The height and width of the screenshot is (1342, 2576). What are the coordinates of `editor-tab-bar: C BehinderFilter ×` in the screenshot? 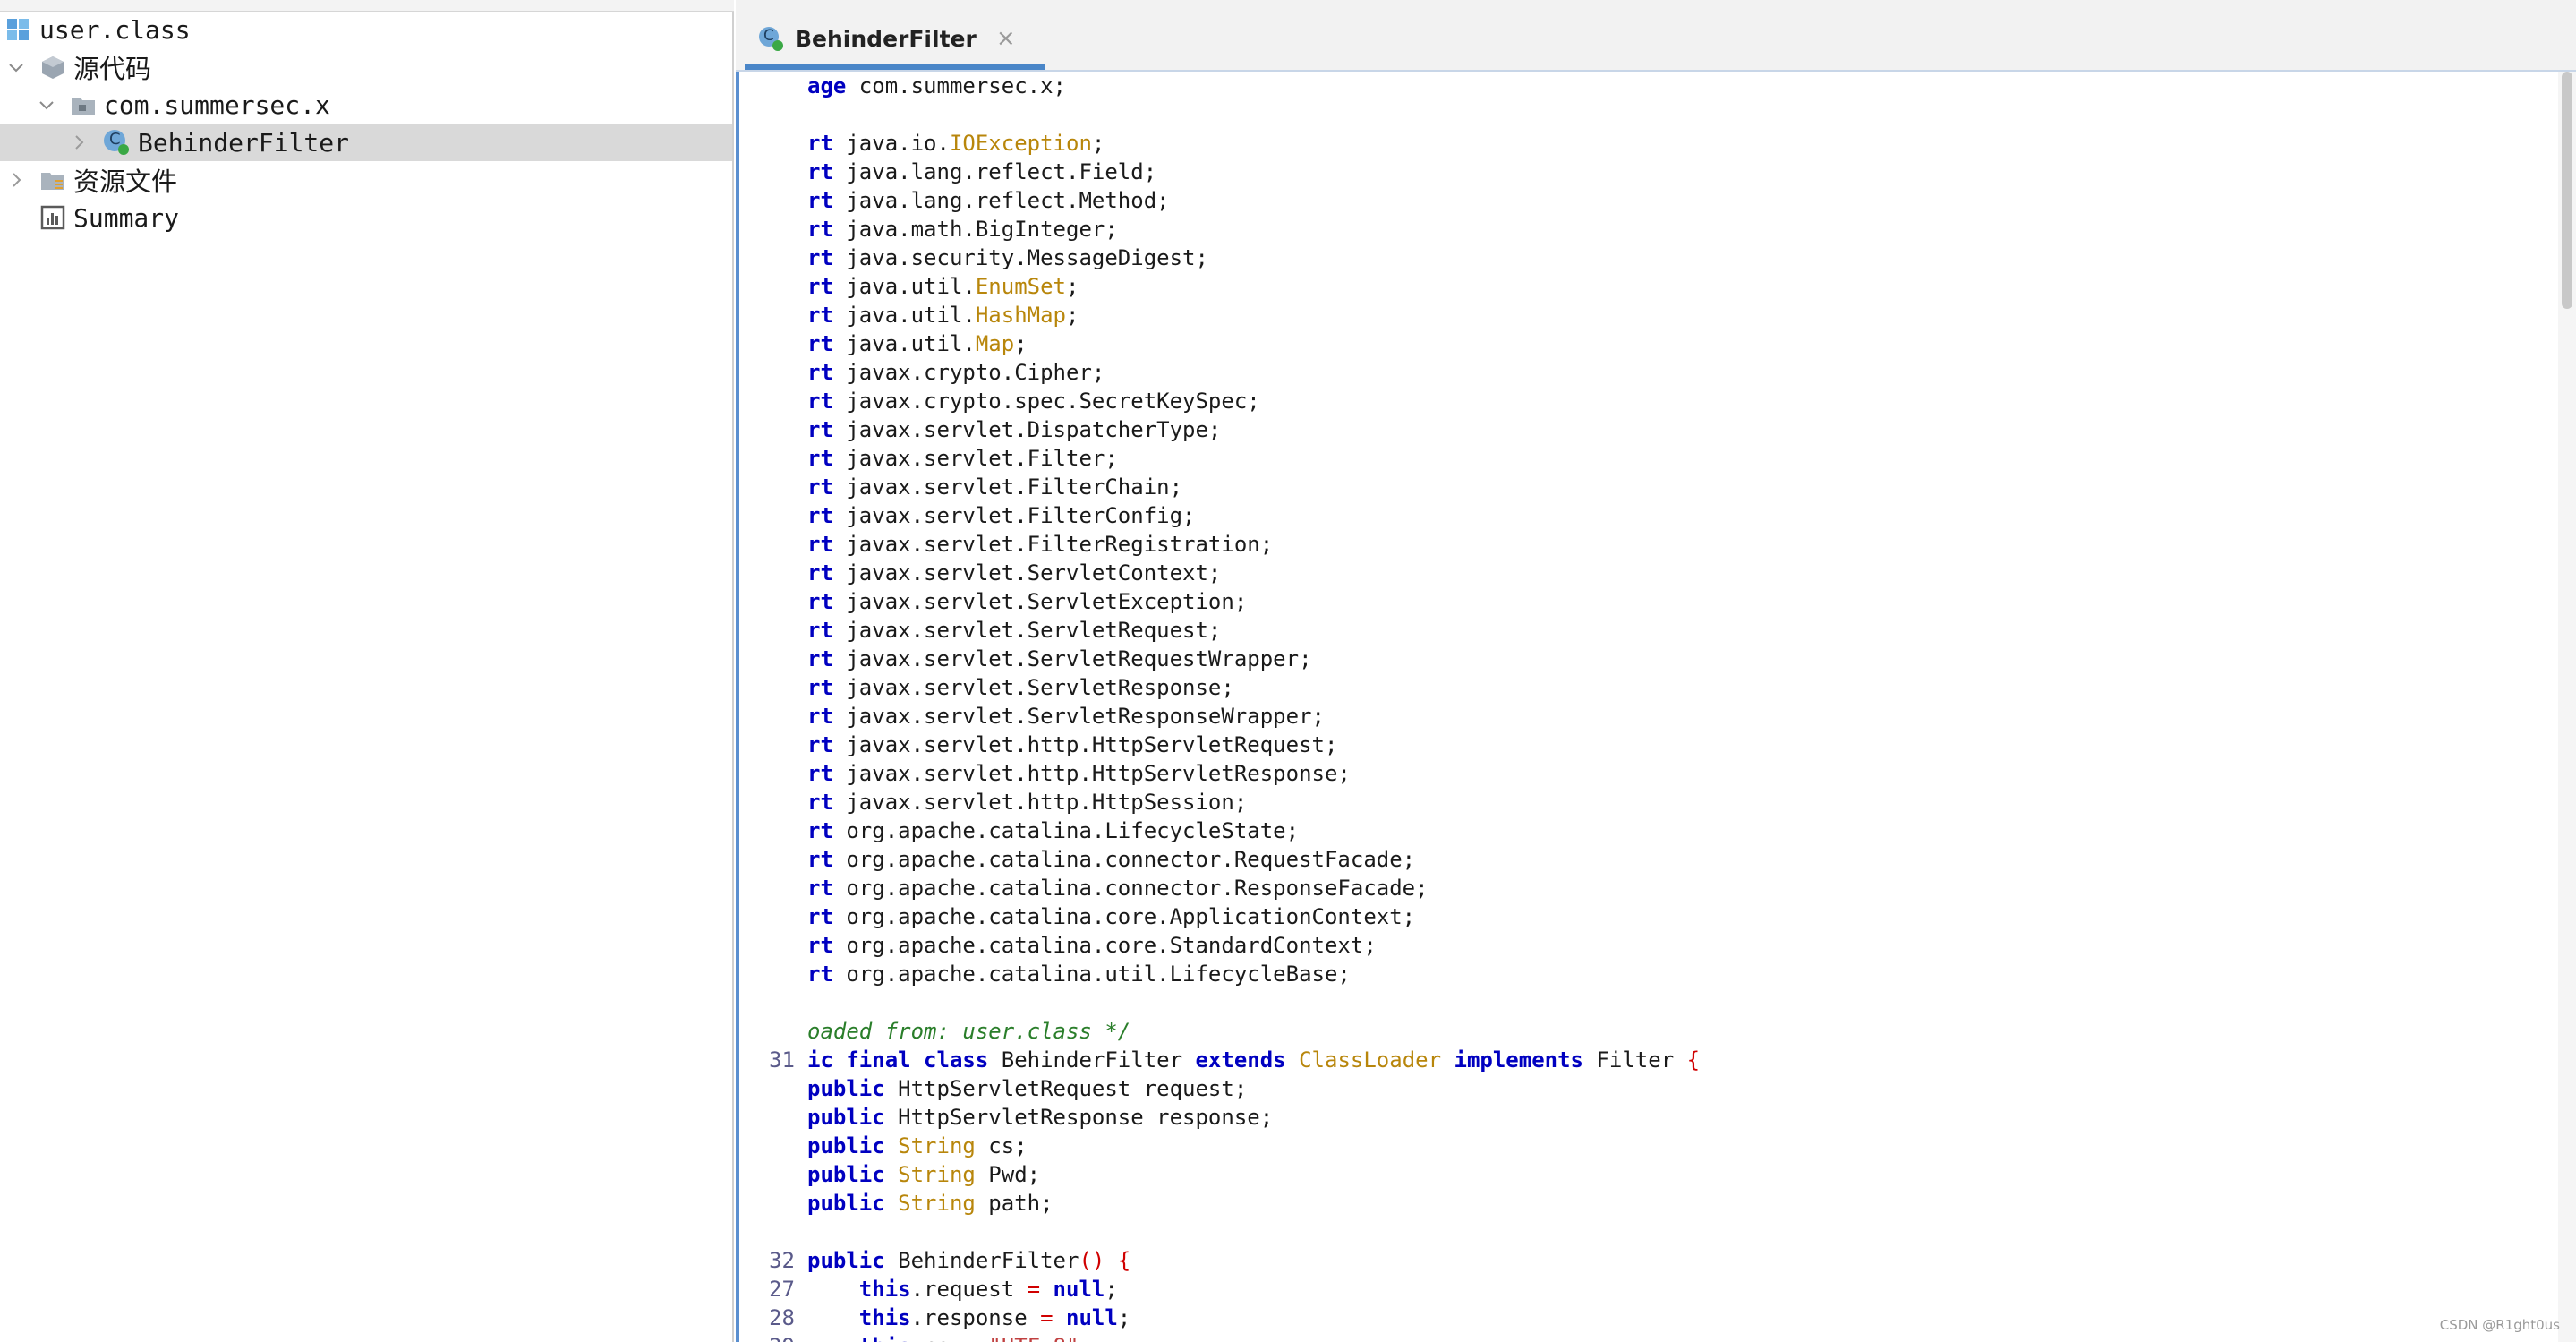 It's located at (1656, 36).